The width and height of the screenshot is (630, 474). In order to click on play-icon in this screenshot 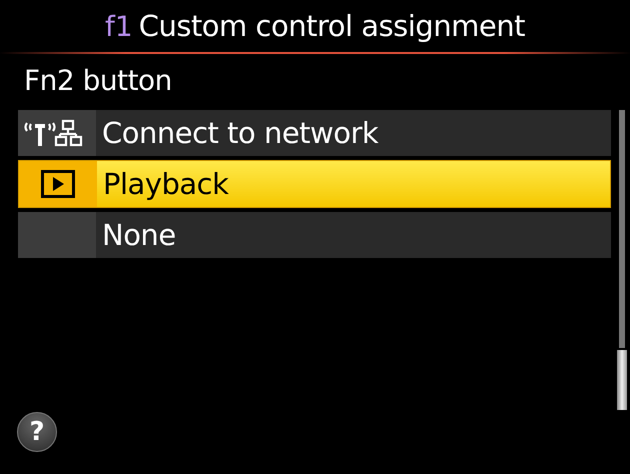, I will do `click(58, 184)`.